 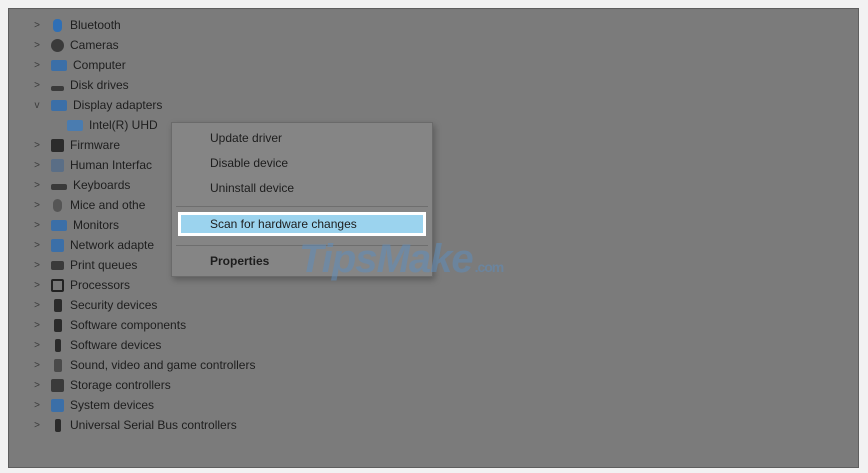 What do you see at coordinates (67, 65) in the screenshot?
I see `tree-item-computer: > Computer` at bounding box center [67, 65].